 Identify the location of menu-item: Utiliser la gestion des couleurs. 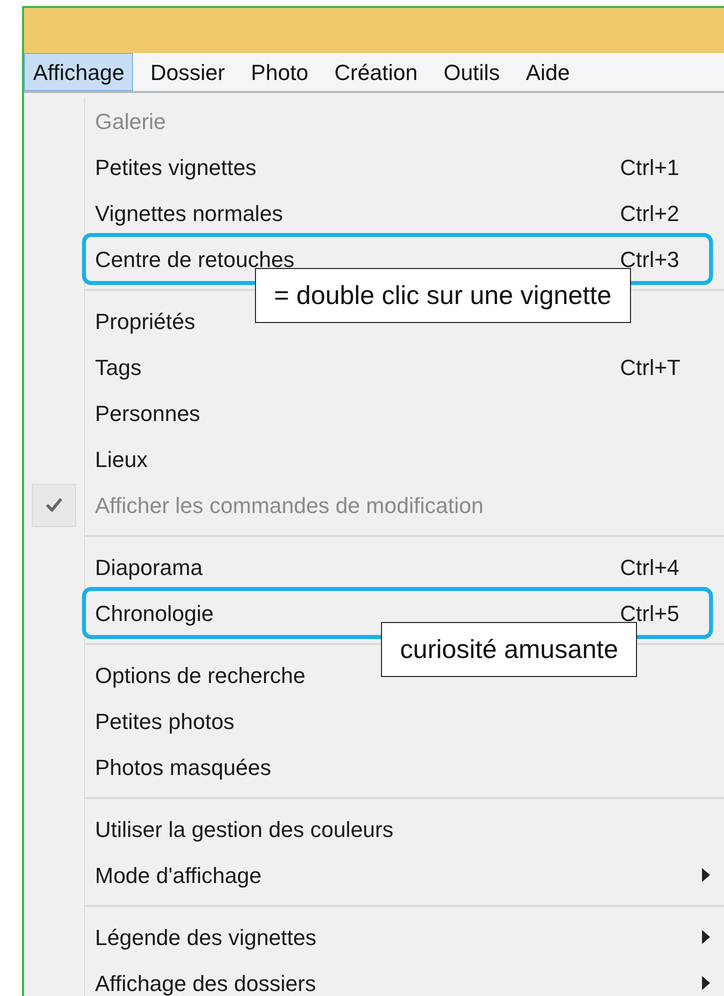
(404, 829).